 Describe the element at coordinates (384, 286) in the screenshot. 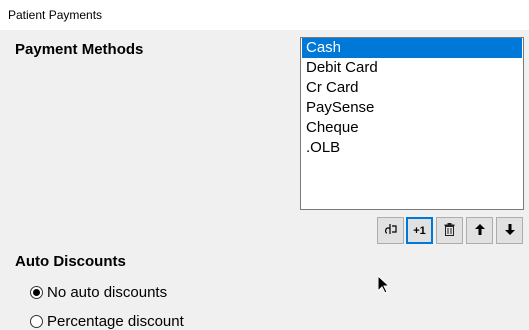

I see `mouse-pointer-icon` at that location.